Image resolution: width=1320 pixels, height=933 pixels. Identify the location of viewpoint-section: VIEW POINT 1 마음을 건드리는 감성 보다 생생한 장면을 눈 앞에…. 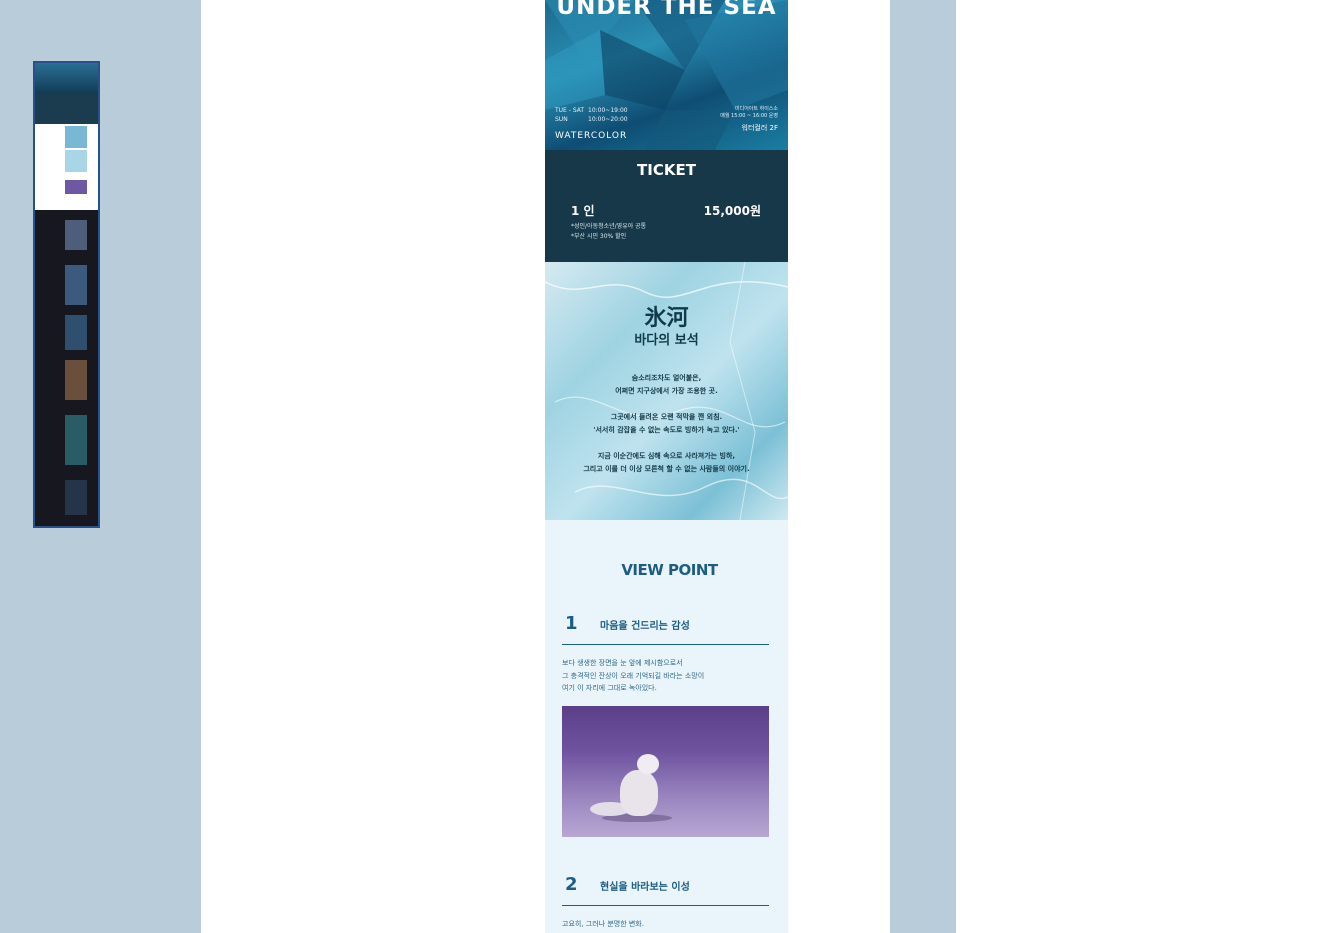
(666, 726).